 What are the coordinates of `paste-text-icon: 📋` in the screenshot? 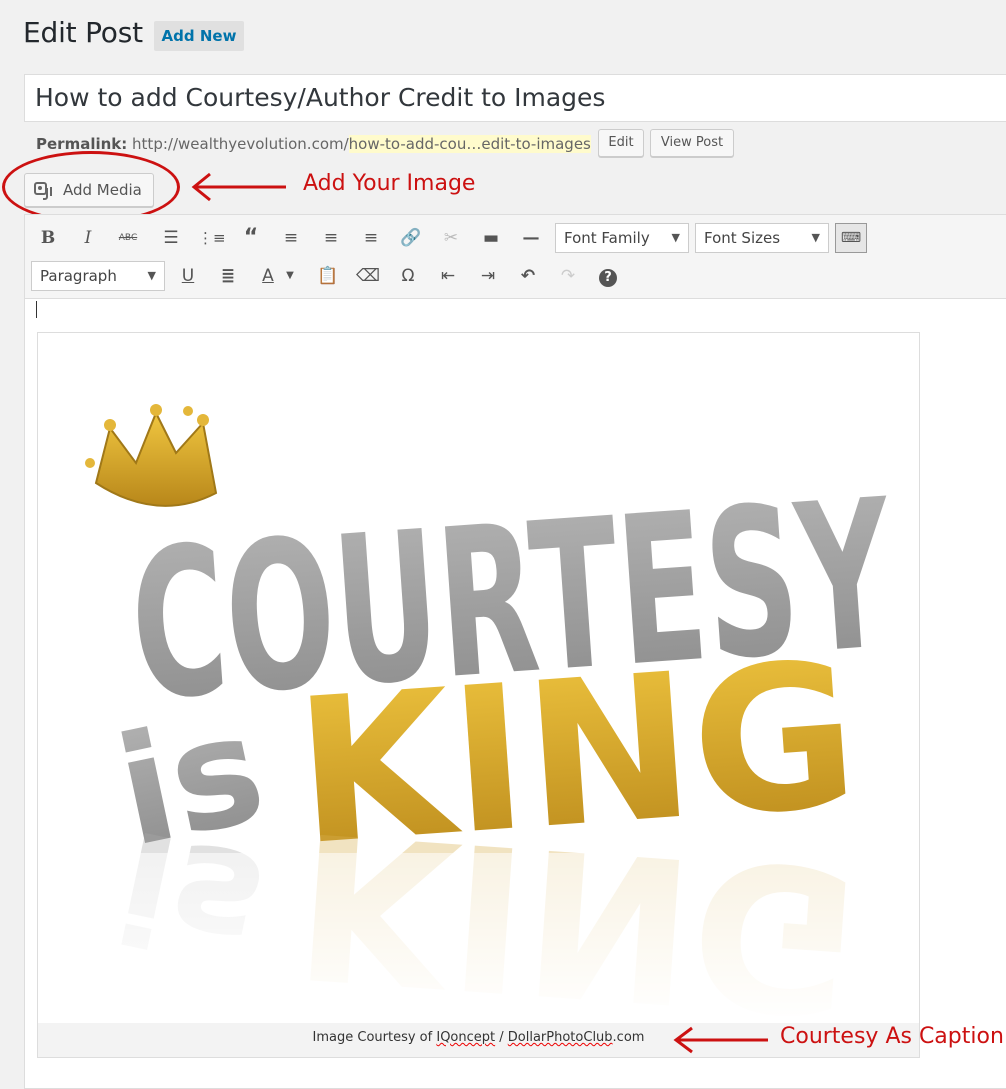 It's located at (328, 276).